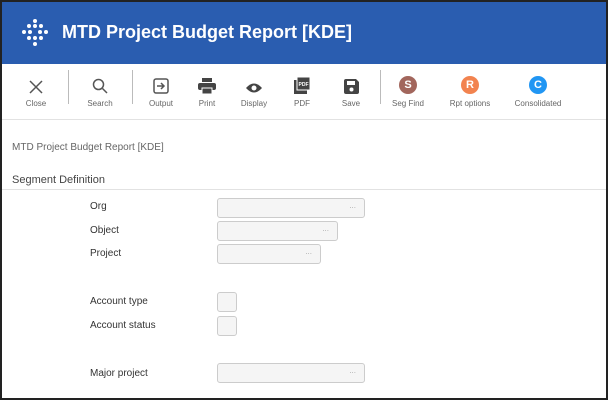 The height and width of the screenshot is (400, 608). I want to click on section-divider, so click(304, 189).